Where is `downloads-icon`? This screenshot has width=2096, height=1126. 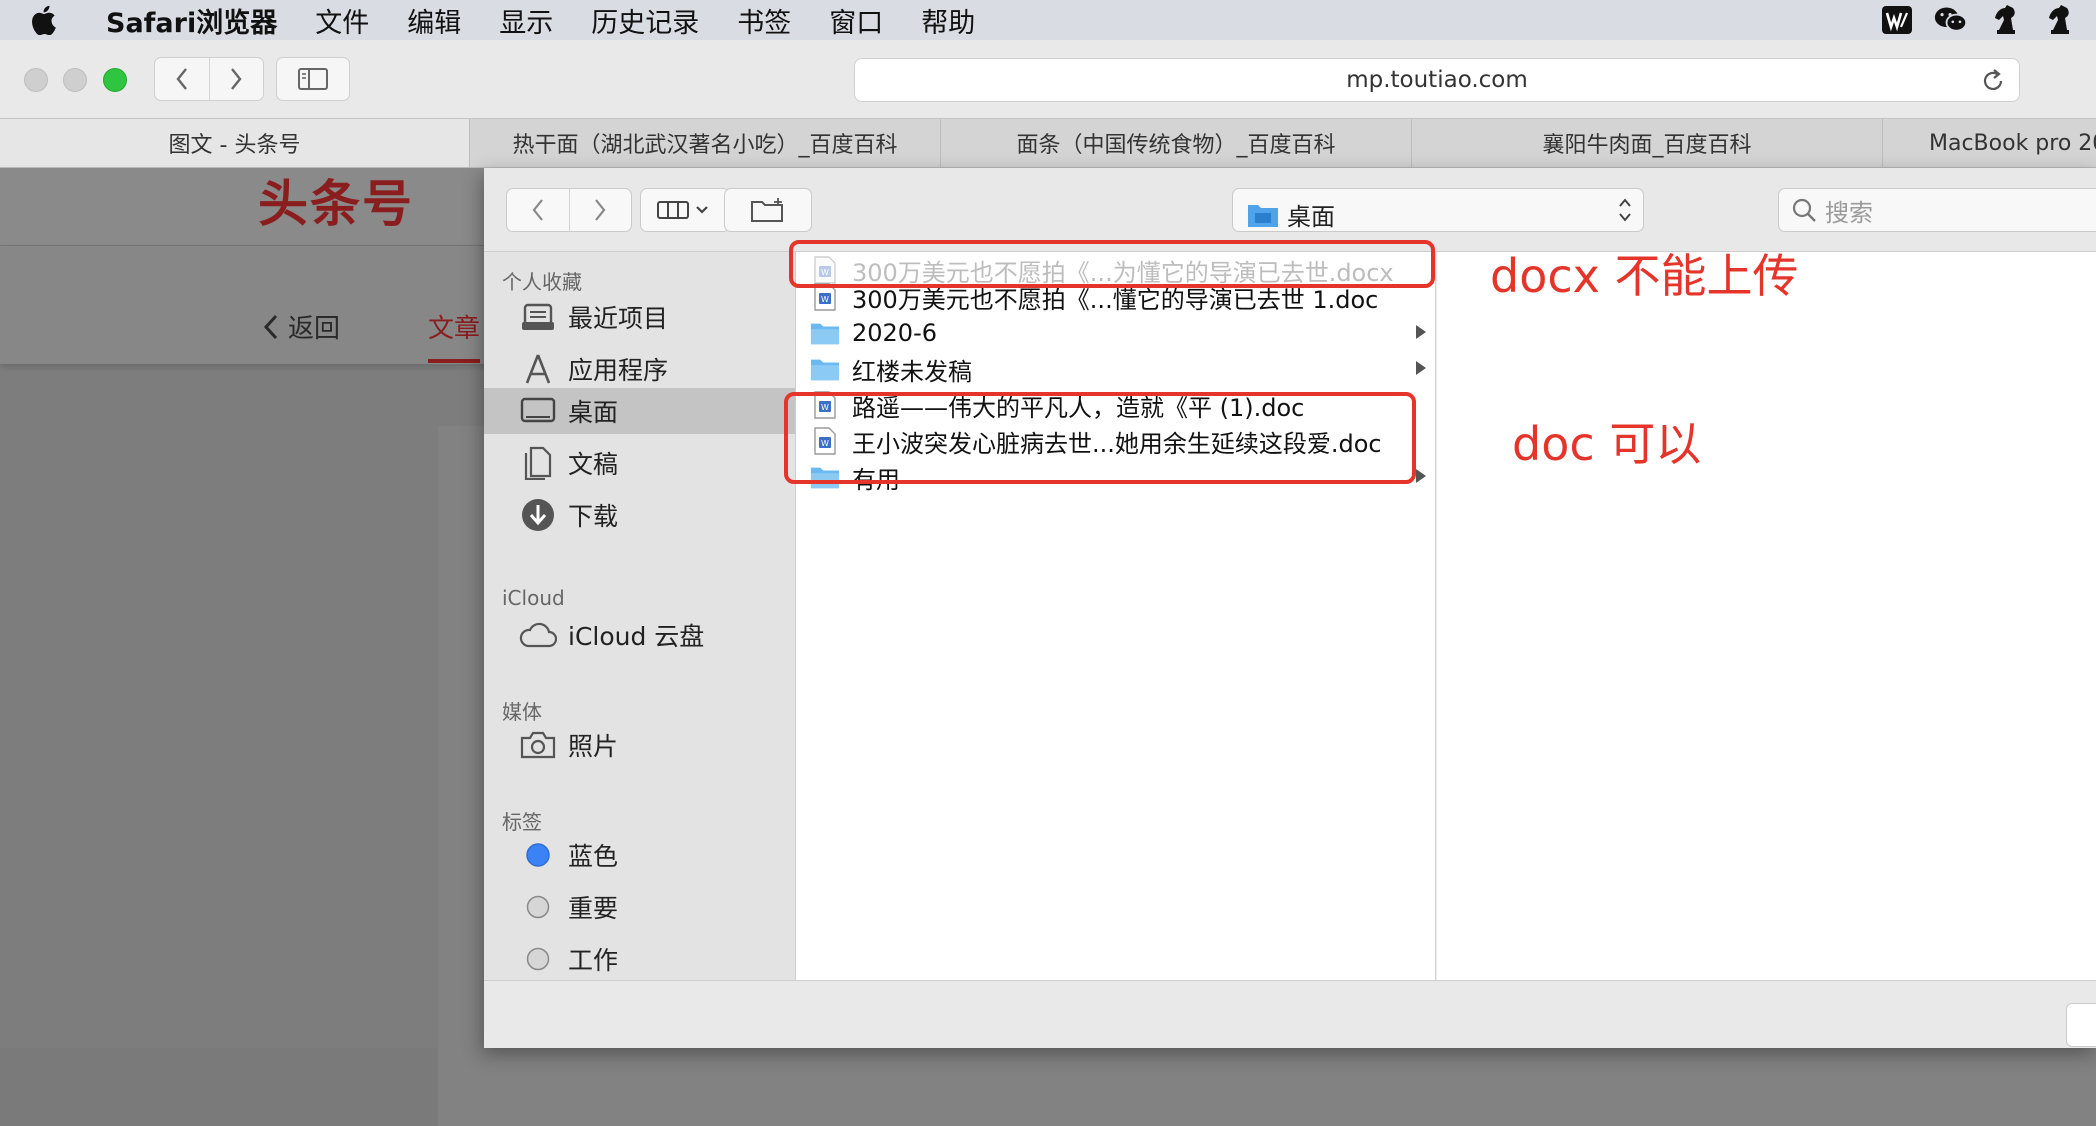 downloads-icon is located at coordinates (538, 515).